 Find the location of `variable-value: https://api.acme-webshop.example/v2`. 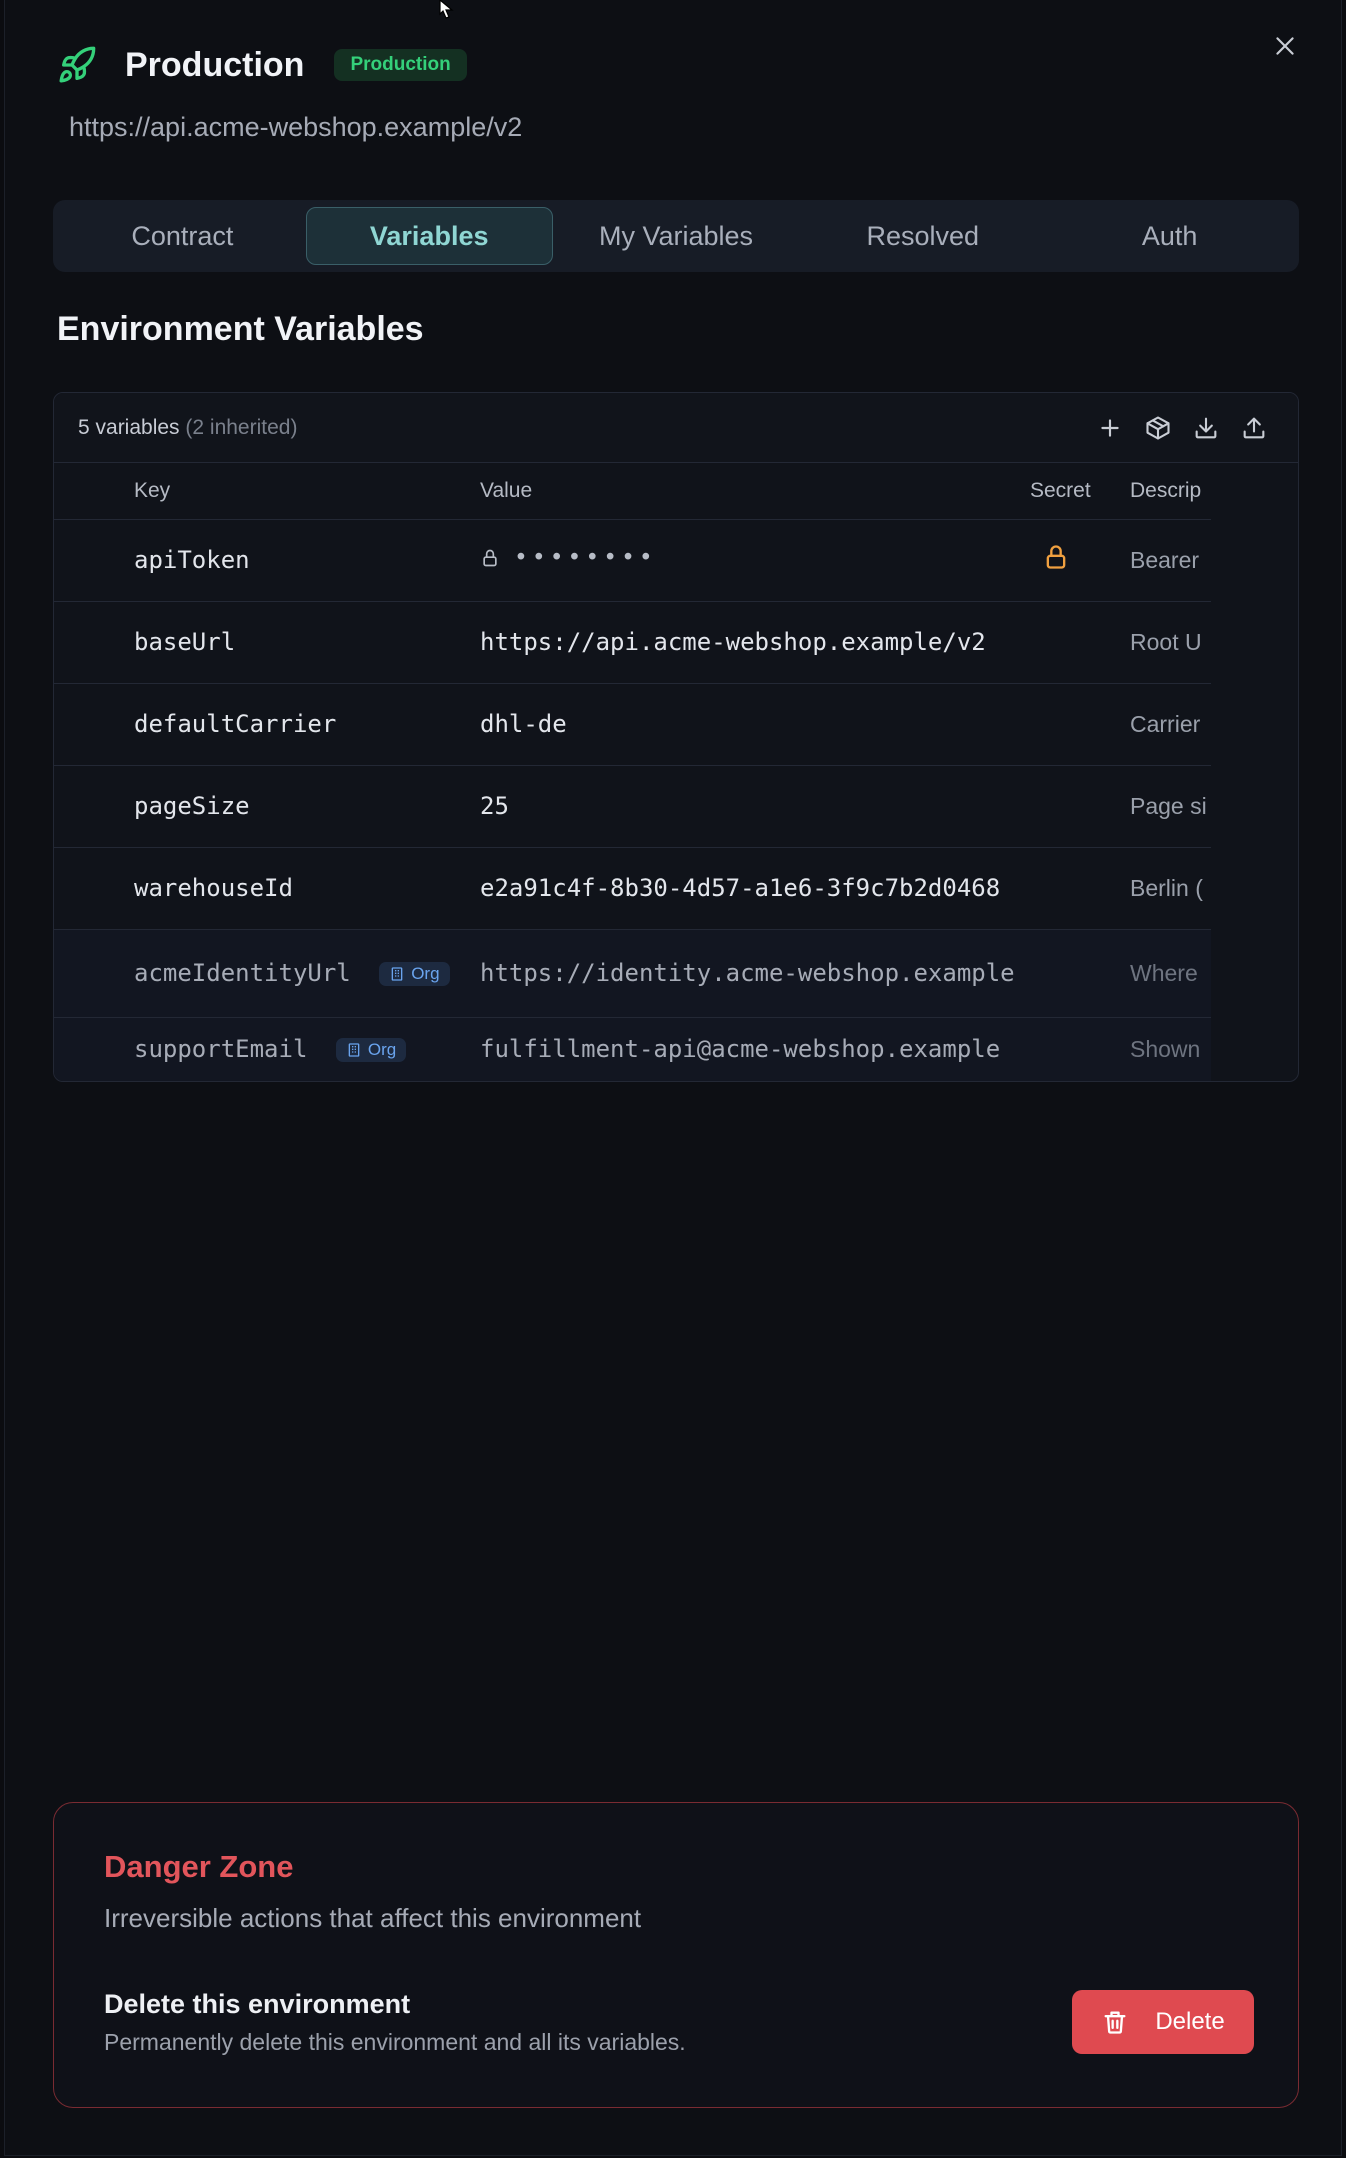

variable-value: https://api.acme-webshop.example/v2 is located at coordinates (755, 642).